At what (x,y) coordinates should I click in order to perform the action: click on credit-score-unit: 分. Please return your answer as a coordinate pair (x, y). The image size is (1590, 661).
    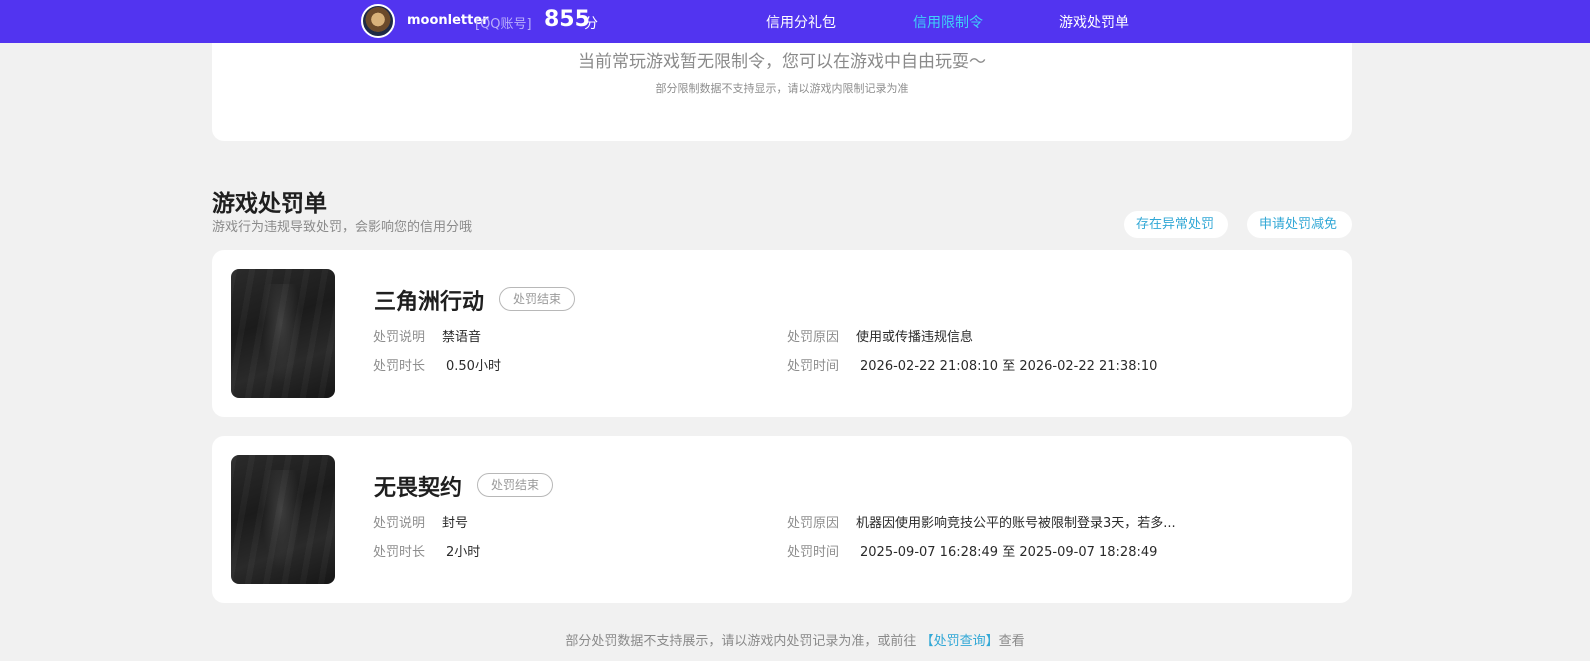
    Looking at the image, I should click on (591, 24).